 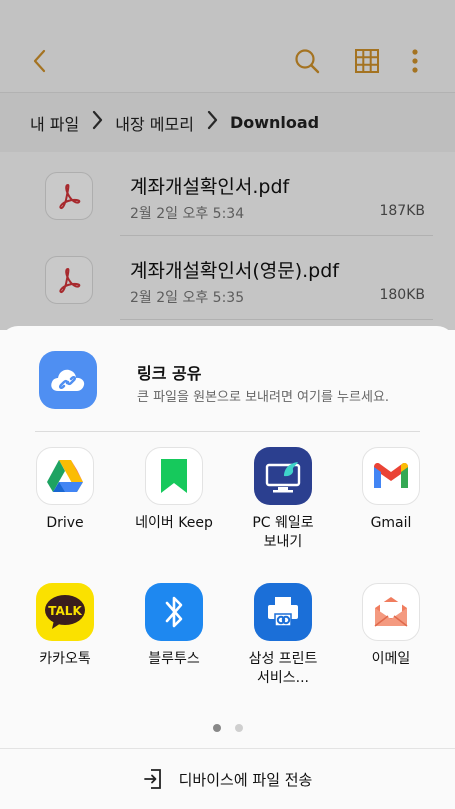 I want to click on share-app-drive: Drive, so click(x=65, y=490).